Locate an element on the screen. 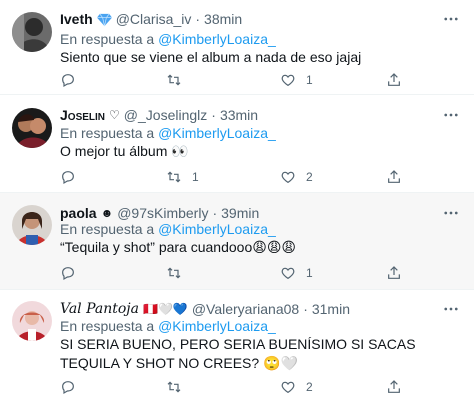 Image resolution: width=474 pixels, height=403 pixels. tweet-header: Val Pantoja 🇵🇪🤍💙 @Valeryariana08 · 31min is located at coordinates (247, 309).